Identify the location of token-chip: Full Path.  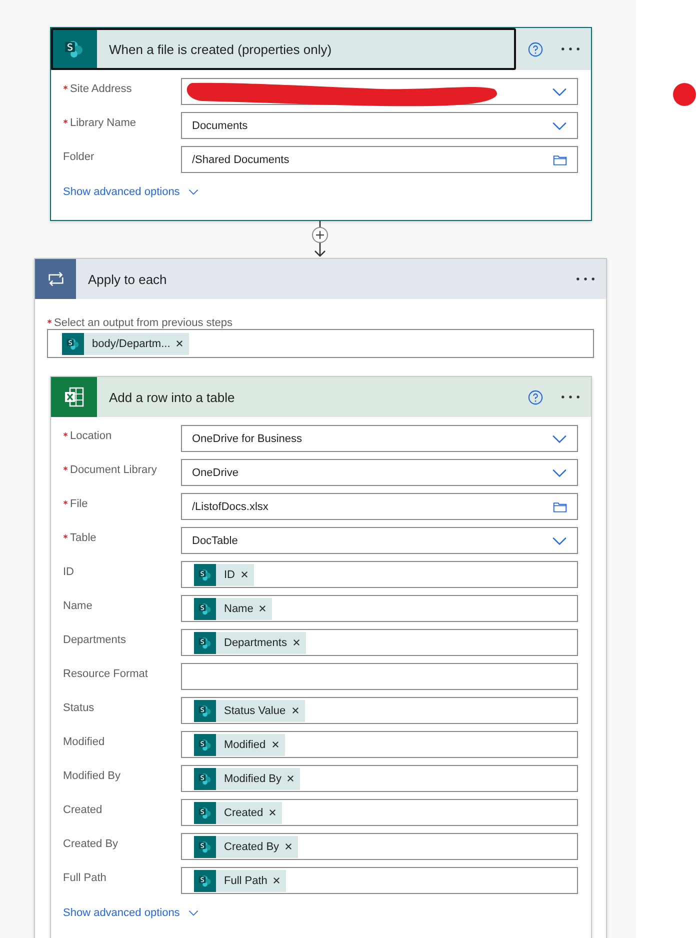
(240, 881).